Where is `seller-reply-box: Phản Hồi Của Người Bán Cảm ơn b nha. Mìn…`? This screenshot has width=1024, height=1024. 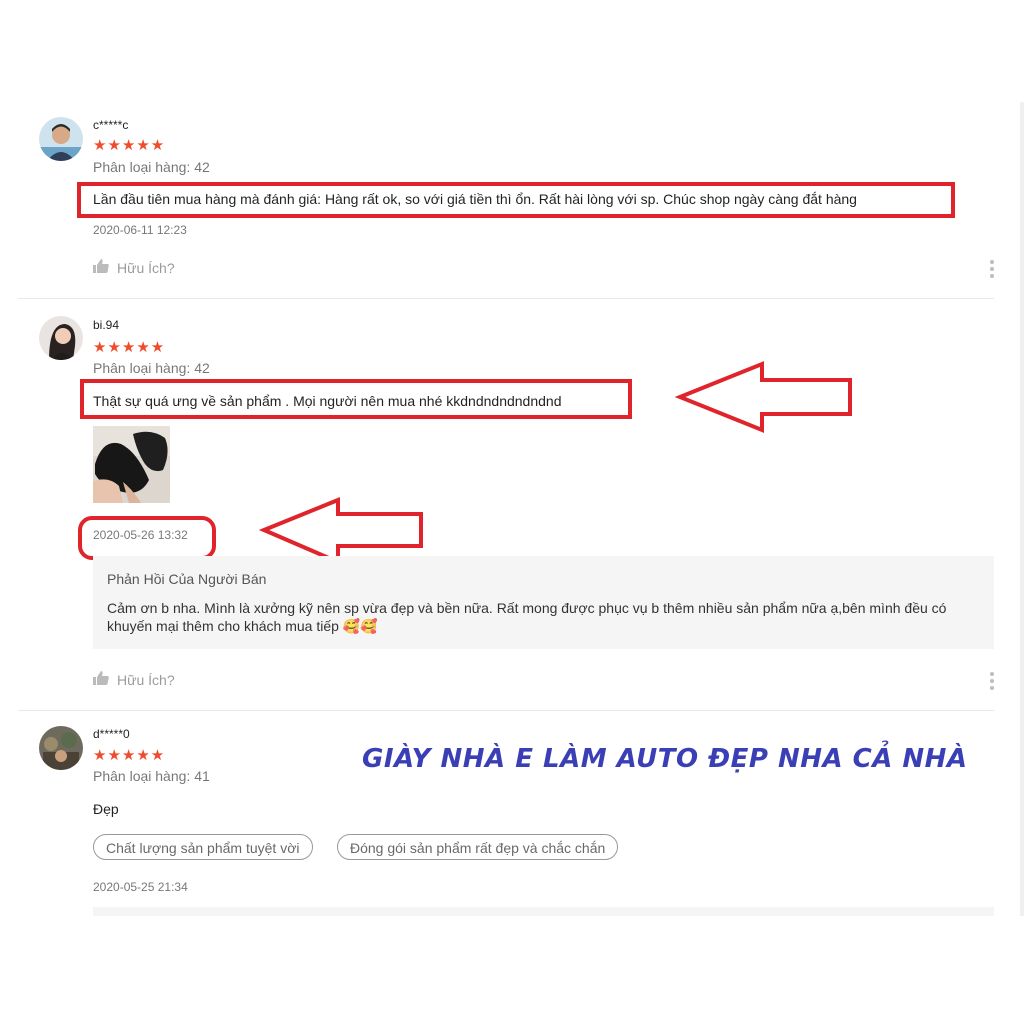
seller-reply-box: Phản Hồi Của Người Bán Cảm ơn b nha. Mìn… is located at coordinates (543, 602).